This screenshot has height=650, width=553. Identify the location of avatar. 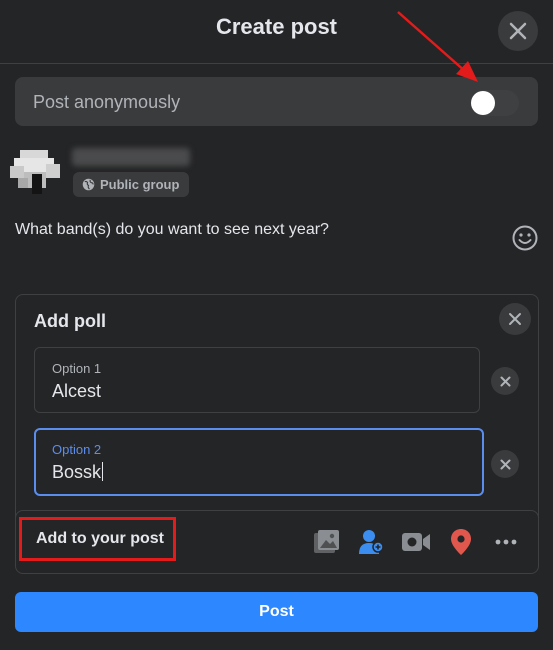
(35, 172).